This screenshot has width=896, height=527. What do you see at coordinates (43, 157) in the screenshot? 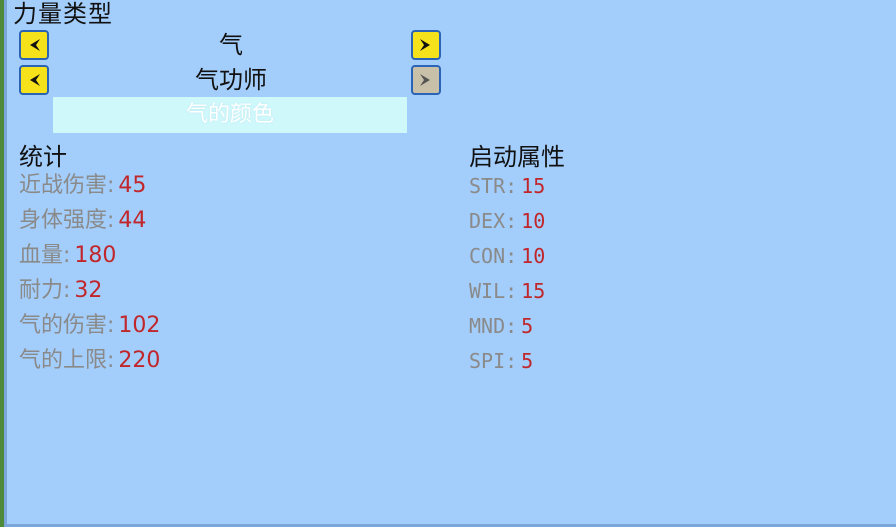
I see `stats-heading: 统计` at bounding box center [43, 157].